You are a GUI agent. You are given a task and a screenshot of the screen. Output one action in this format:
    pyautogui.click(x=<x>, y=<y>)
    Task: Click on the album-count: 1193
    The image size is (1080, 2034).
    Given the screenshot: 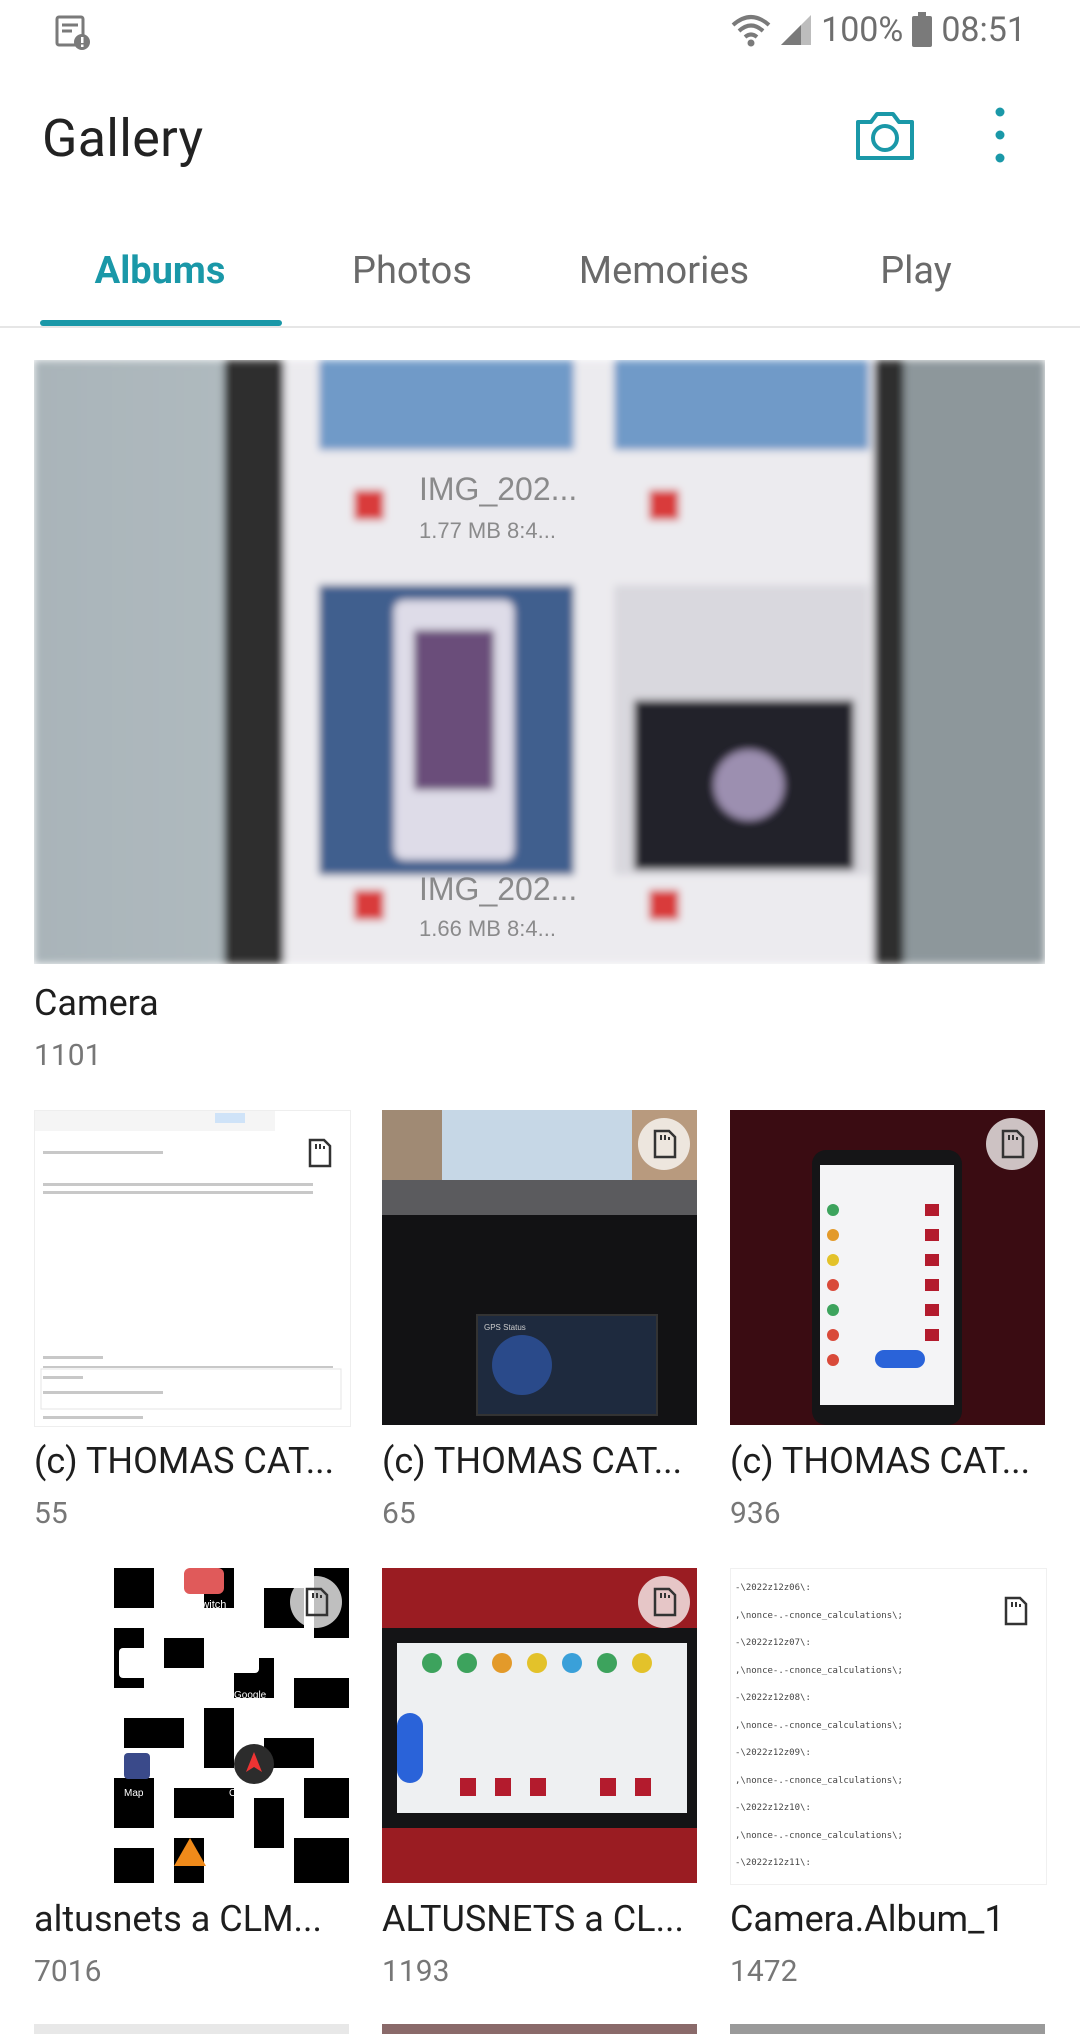 What is the action you would take?
    pyautogui.click(x=416, y=1971)
    